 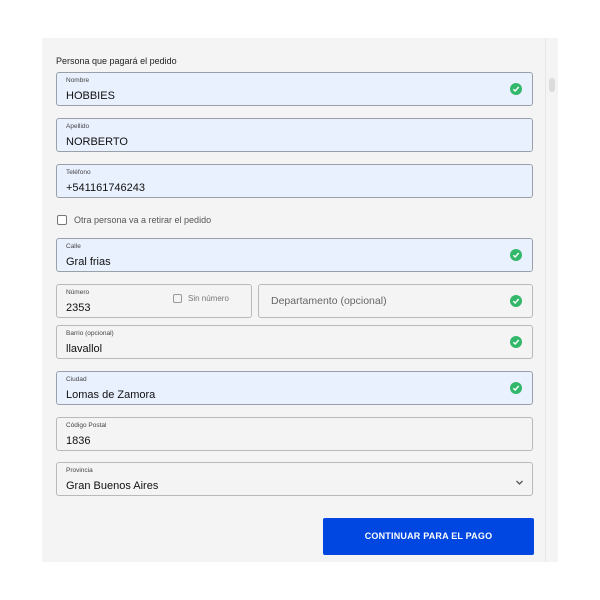 What do you see at coordinates (428, 536) in the screenshot?
I see `continuar-pago-button: CONTINUAR PARA EL PAGO` at bounding box center [428, 536].